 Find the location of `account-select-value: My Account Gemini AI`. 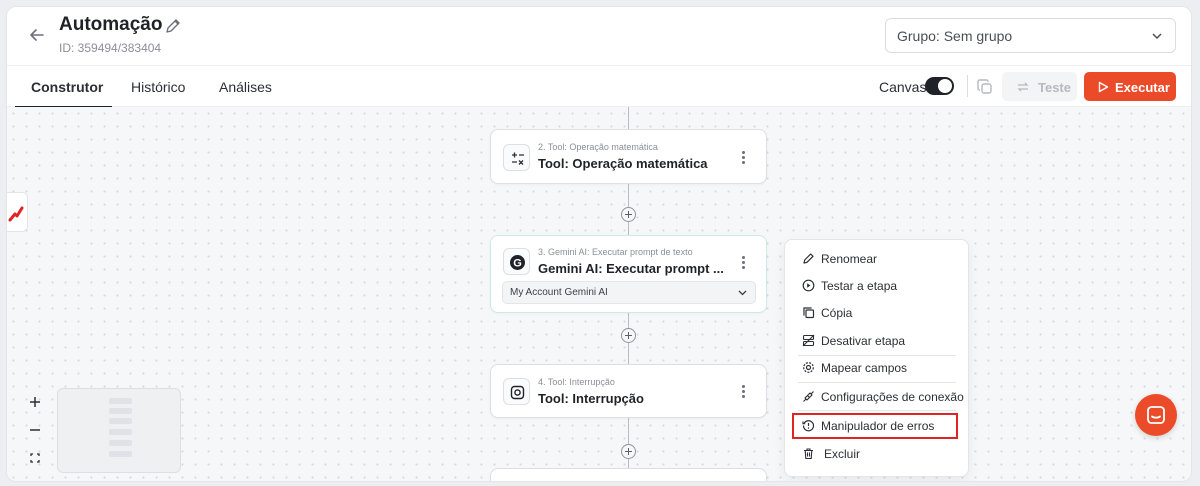

account-select-value: My Account Gemini AI is located at coordinates (559, 292).